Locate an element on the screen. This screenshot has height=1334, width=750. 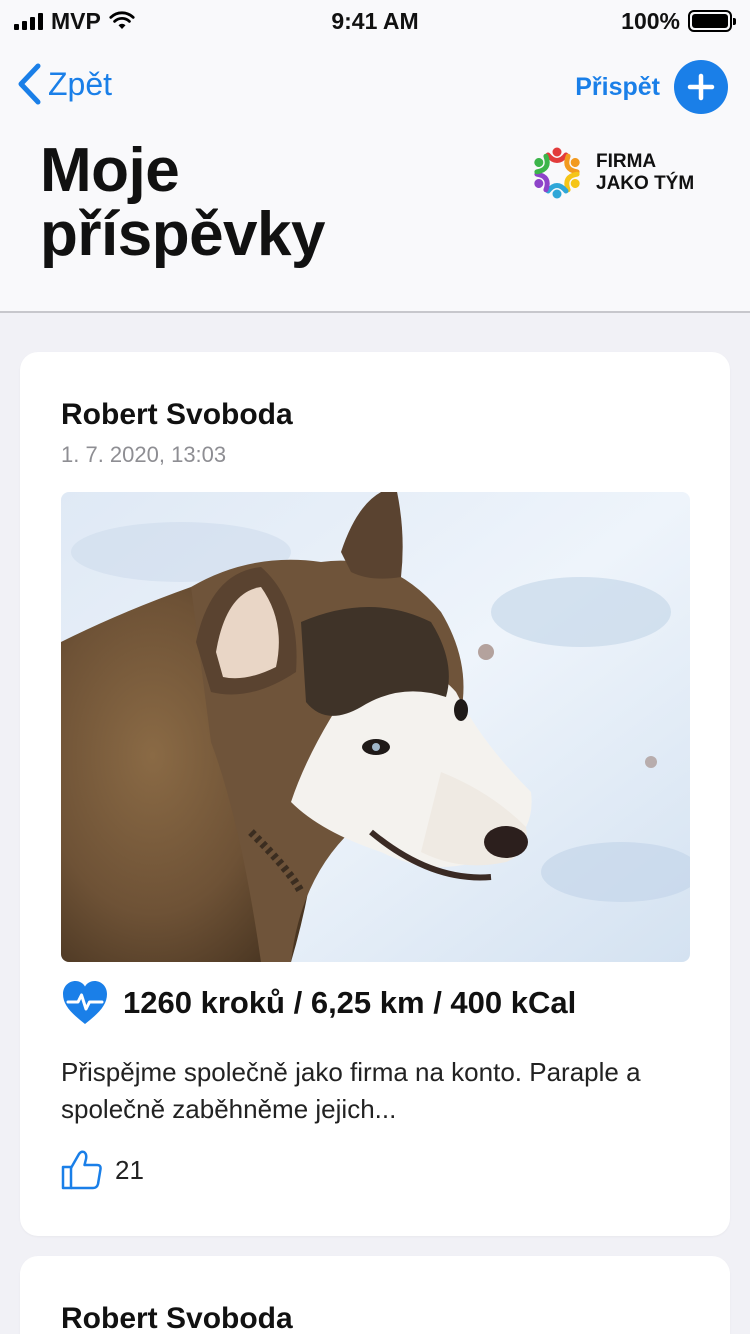
add-post-label: Přispět is located at coordinates (617, 86).